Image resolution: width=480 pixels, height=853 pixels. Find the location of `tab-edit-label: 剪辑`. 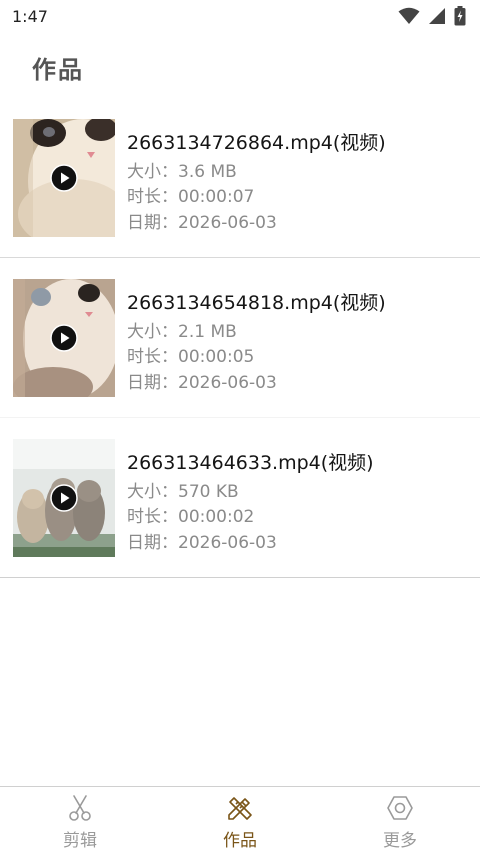

tab-edit-label: 剪辑 is located at coordinates (80, 841).